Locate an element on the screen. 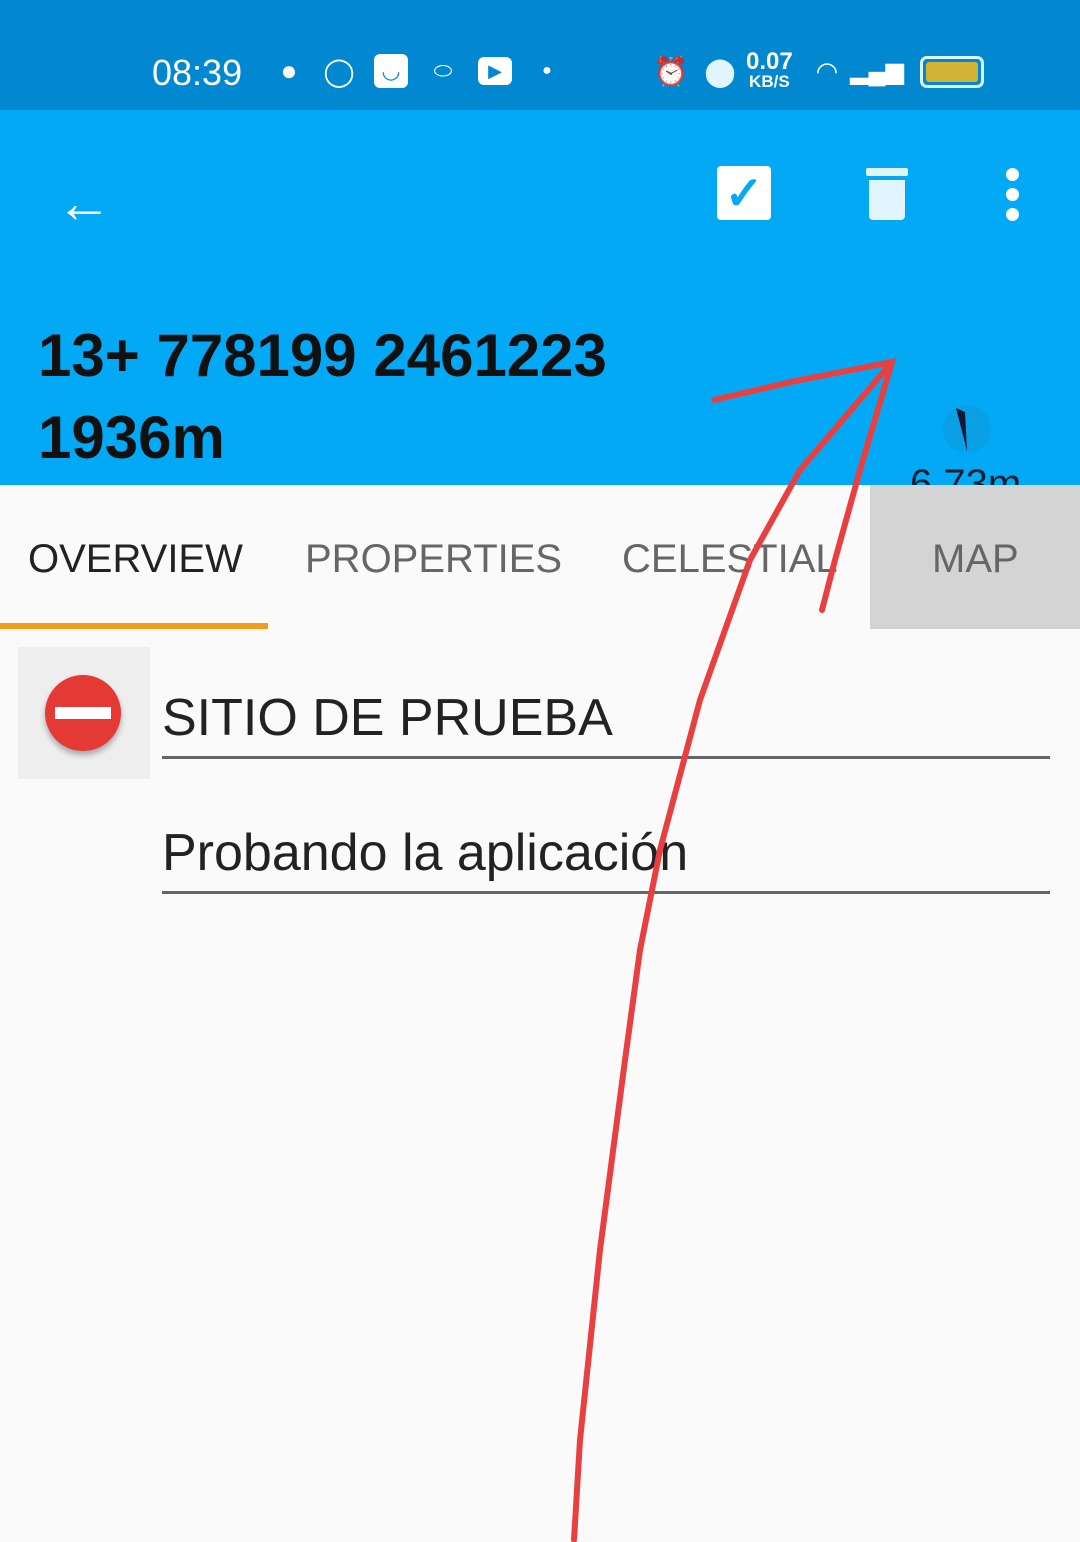  chat-icon: ● is located at coordinates (289, 70).